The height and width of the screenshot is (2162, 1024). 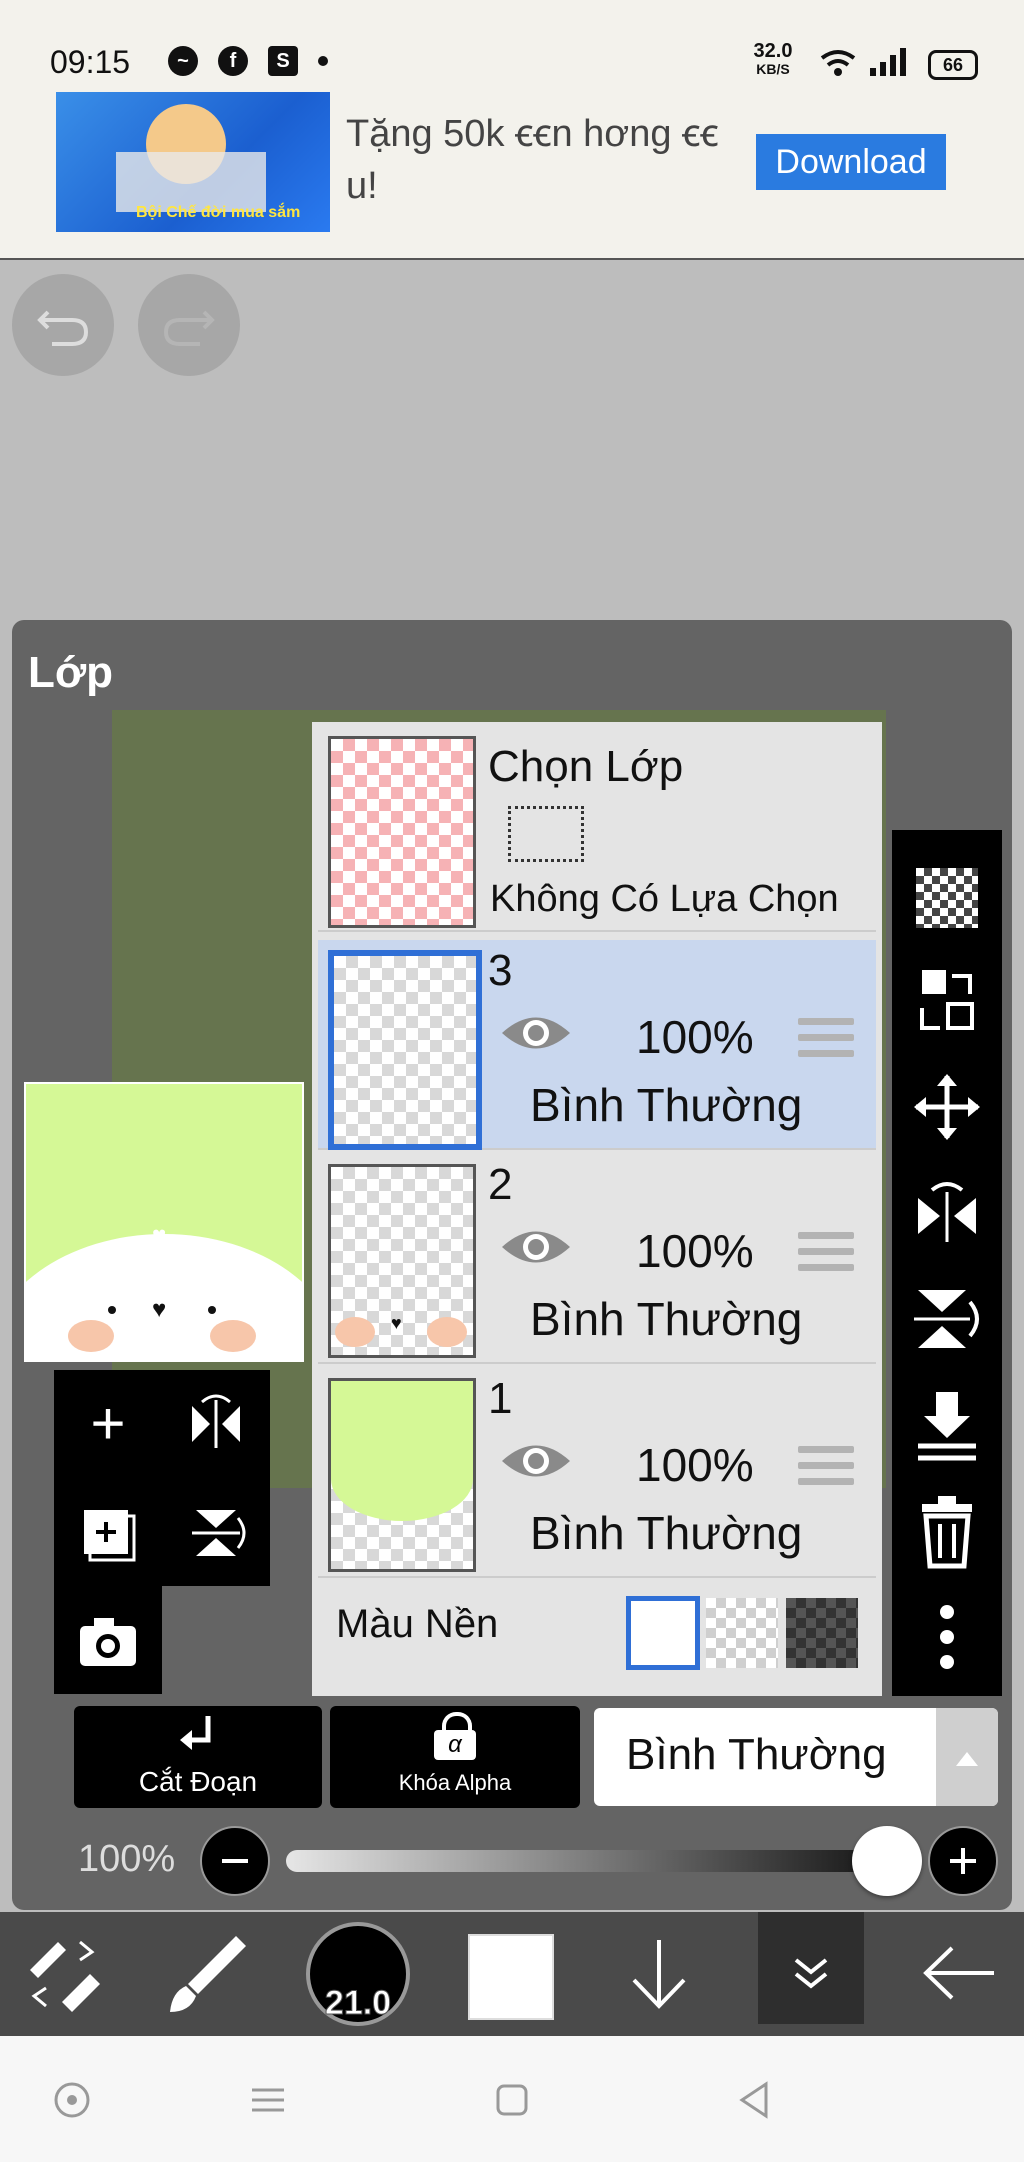 I want to click on flip-vertical-side-button, so click(x=947, y=1319).